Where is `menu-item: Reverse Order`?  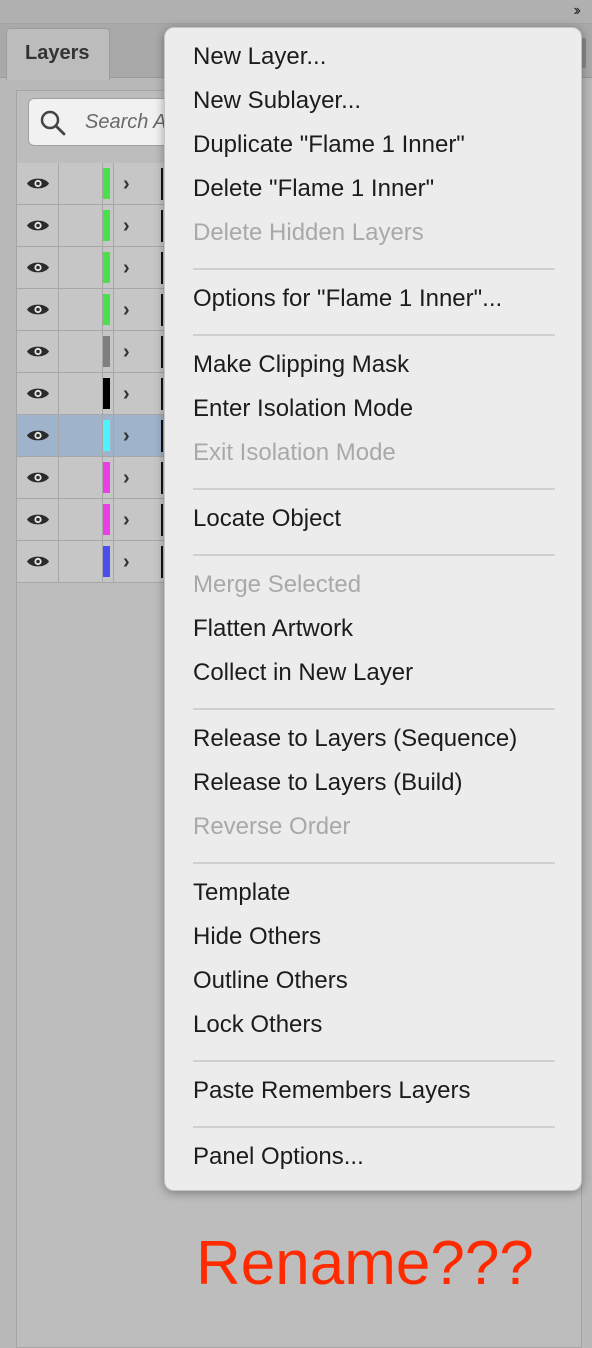
menu-item: Reverse Order is located at coordinates (272, 826).